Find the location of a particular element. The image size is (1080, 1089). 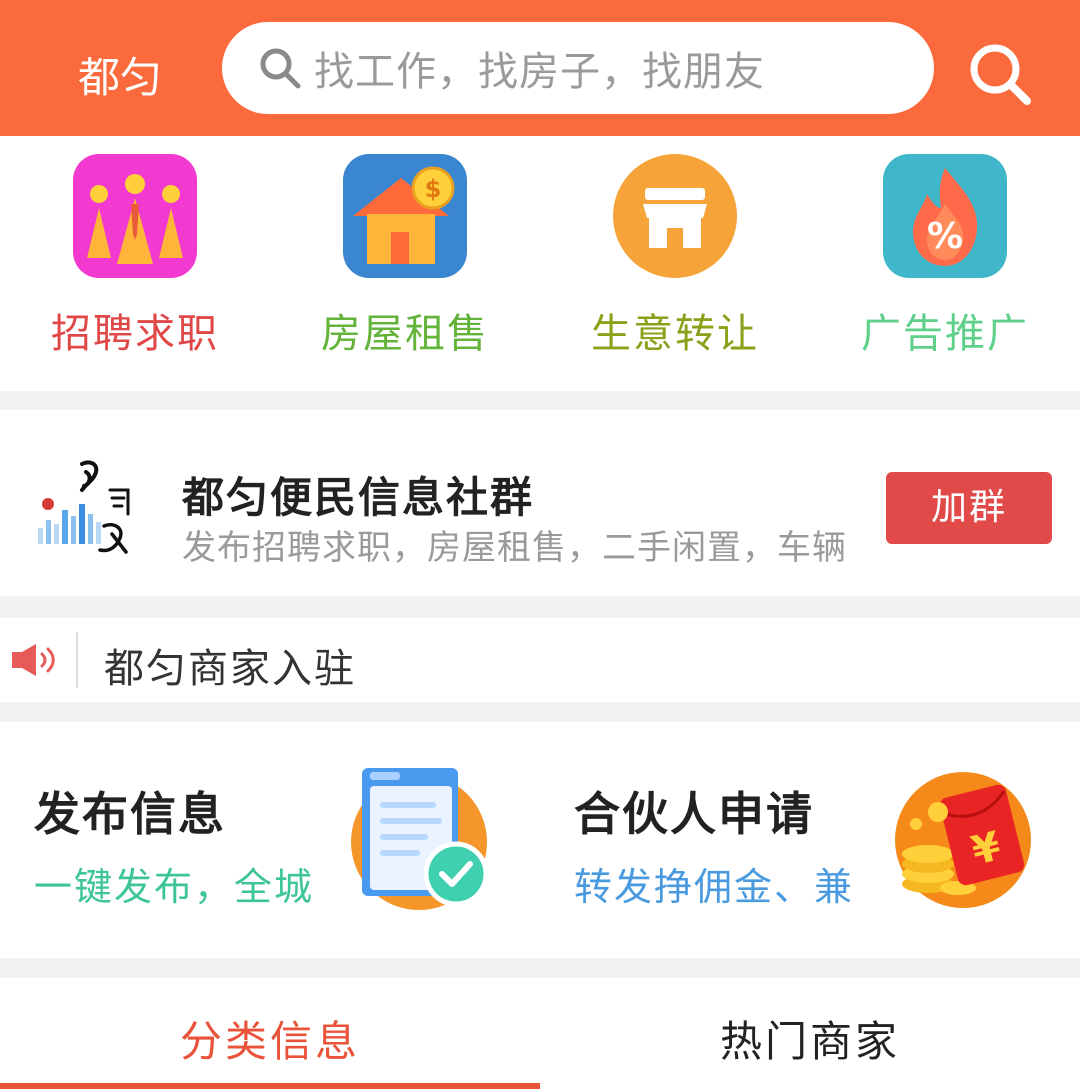

top-header: 都匀 找工作，找房子，找朋友 is located at coordinates (540, 68).